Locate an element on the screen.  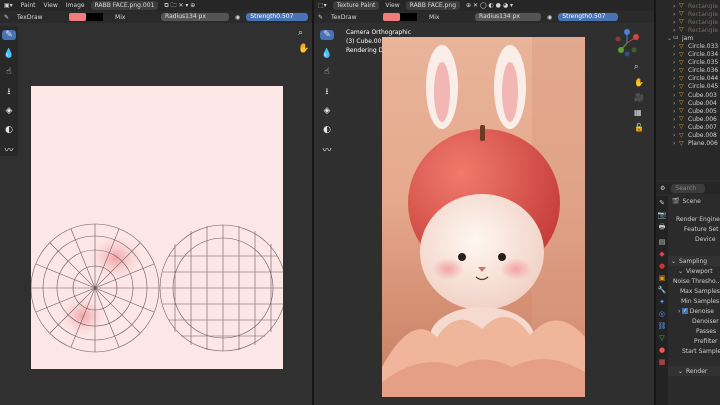
outliner-item: › ▽ Cube.003 is located at coordinates (693, 95).